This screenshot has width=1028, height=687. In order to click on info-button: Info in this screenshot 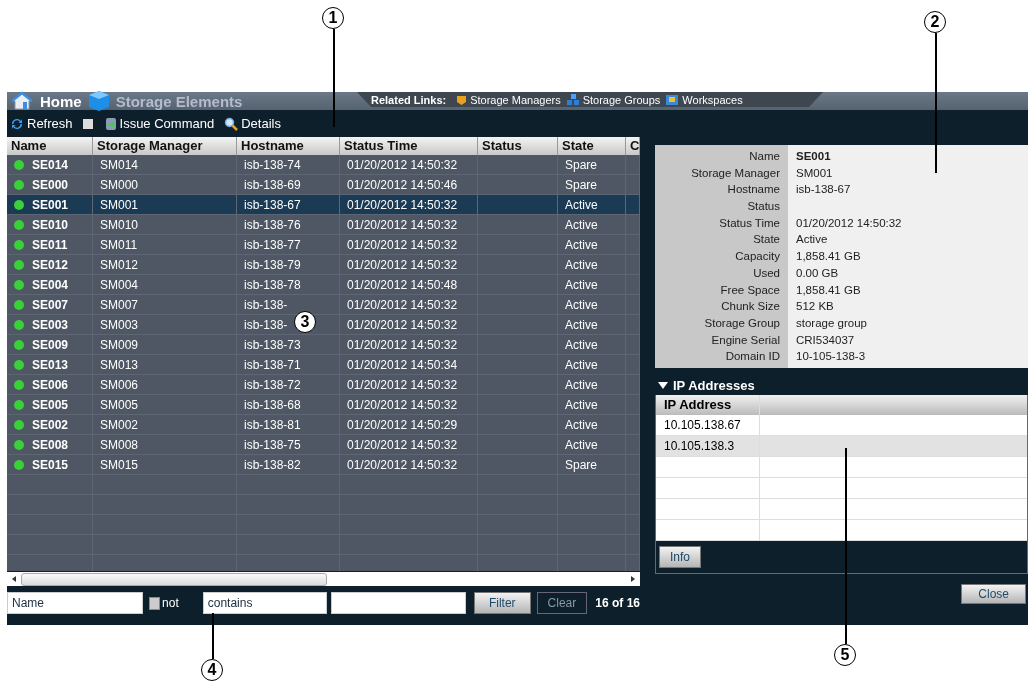, I will do `click(680, 556)`.